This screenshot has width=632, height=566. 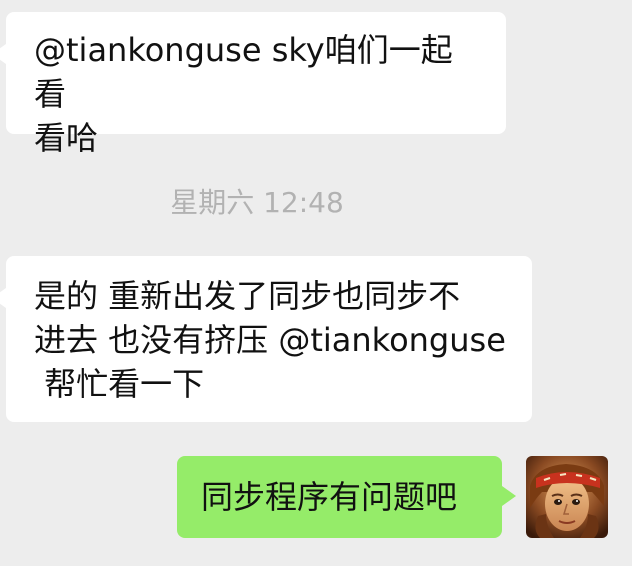 I want to click on message-text-line: @tiankonguse sky咱们一起看, so click(x=243, y=72).